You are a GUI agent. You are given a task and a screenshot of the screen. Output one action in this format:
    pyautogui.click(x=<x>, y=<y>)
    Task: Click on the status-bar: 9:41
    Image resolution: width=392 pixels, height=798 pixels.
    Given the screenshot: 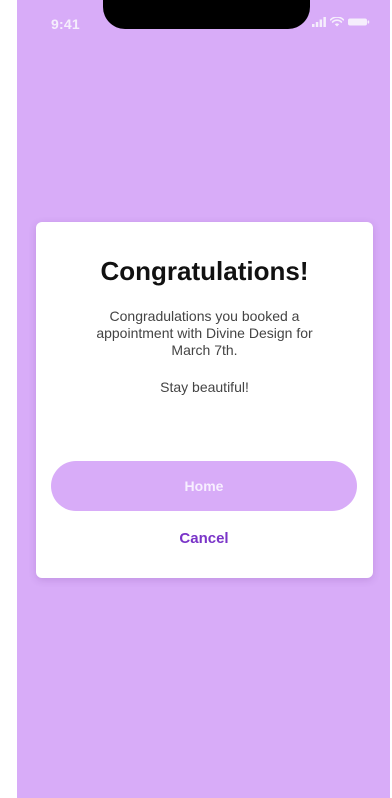 What is the action you would take?
    pyautogui.click(x=203, y=22)
    